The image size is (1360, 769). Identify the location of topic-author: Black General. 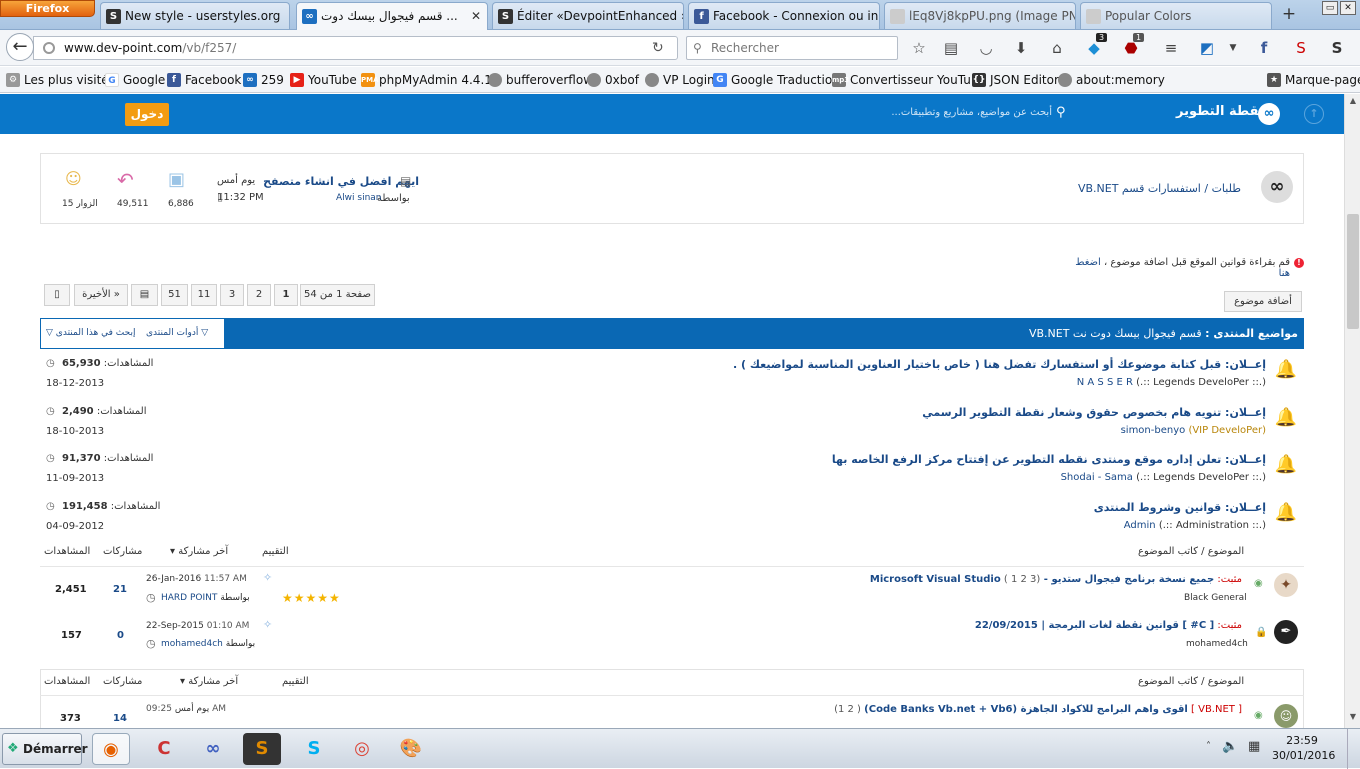
(1215, 598).